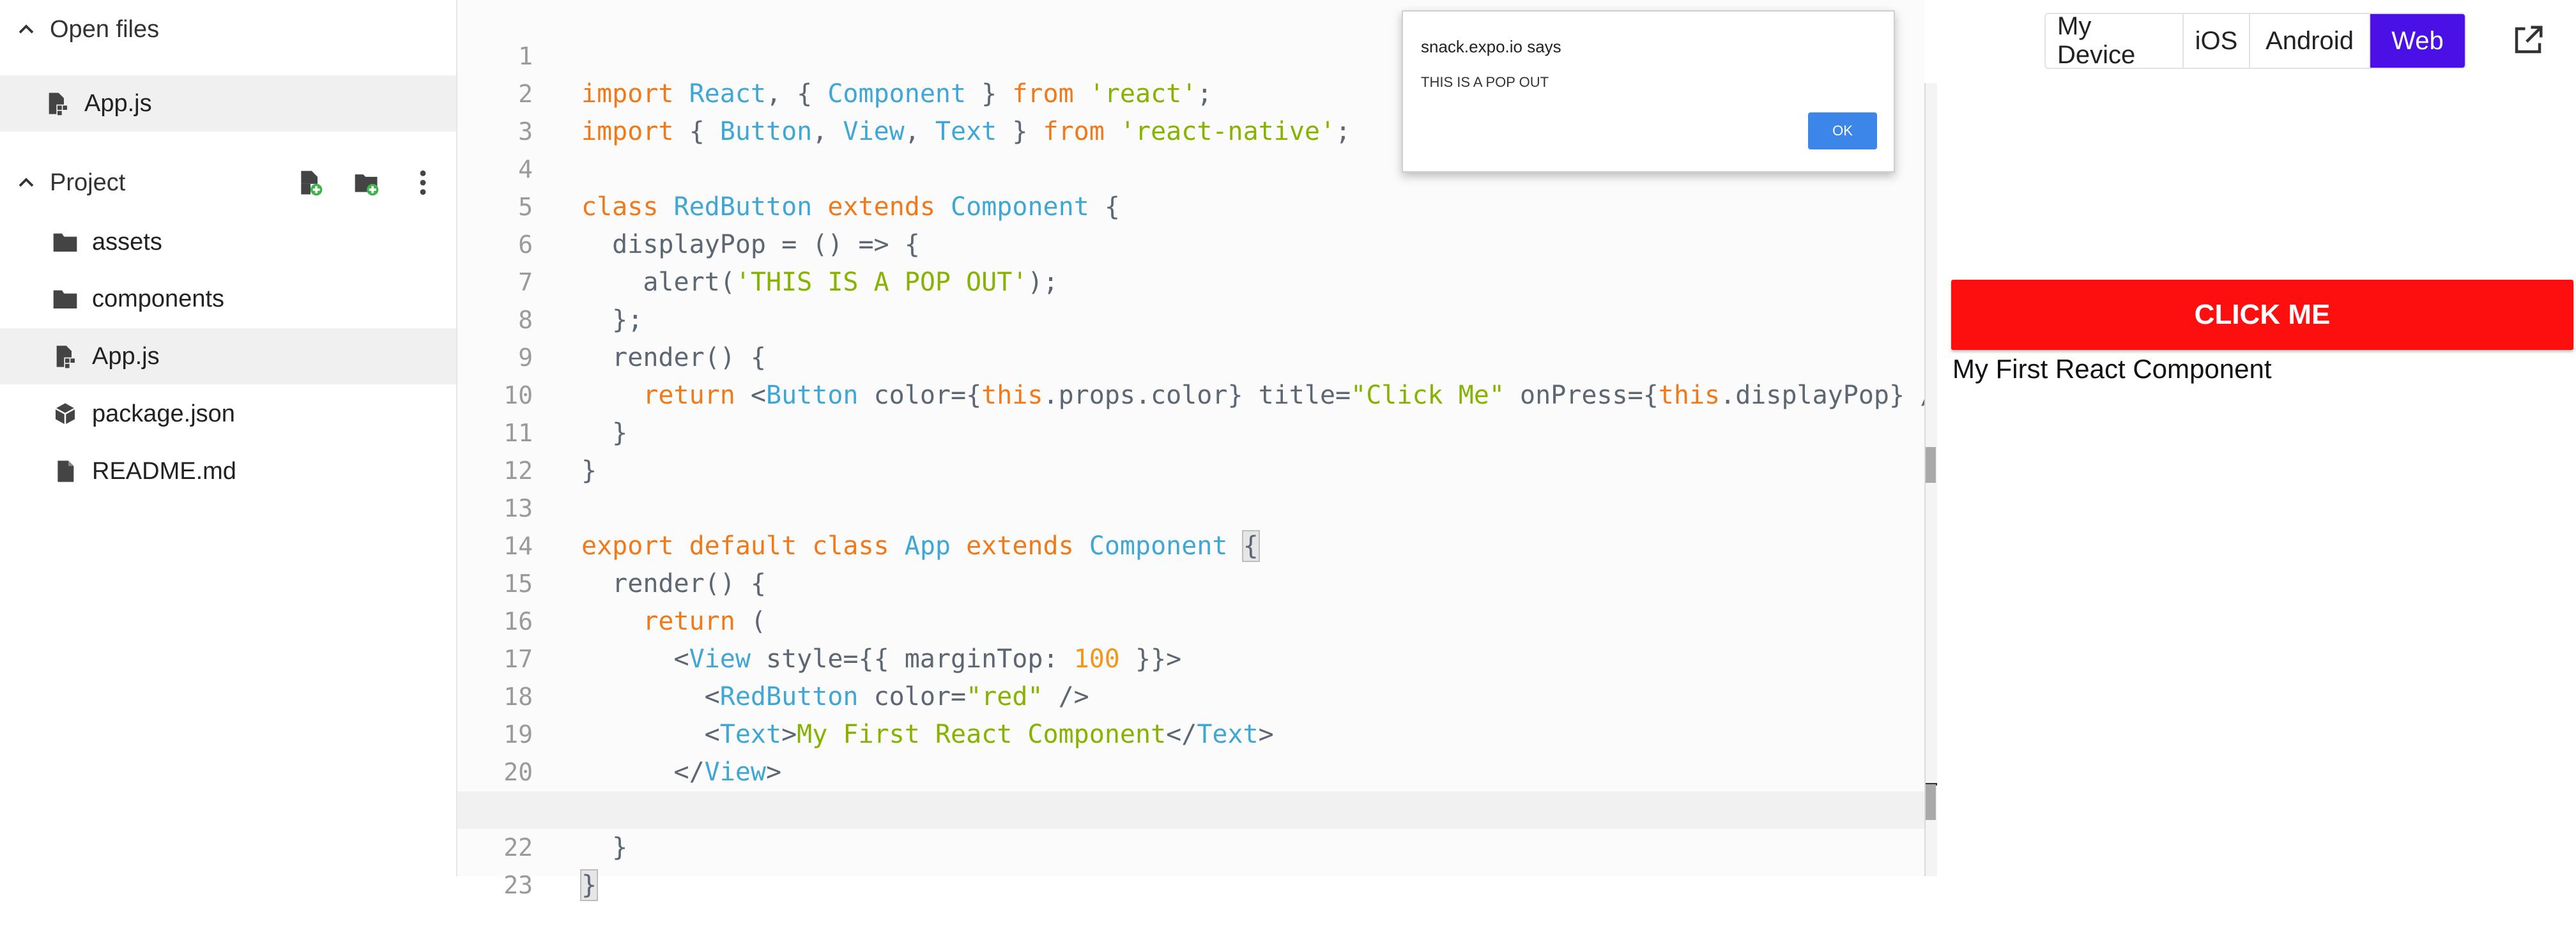 This screenshot has width=2576, height=942. I want to click on code-line: 12, so click(1191, 449).